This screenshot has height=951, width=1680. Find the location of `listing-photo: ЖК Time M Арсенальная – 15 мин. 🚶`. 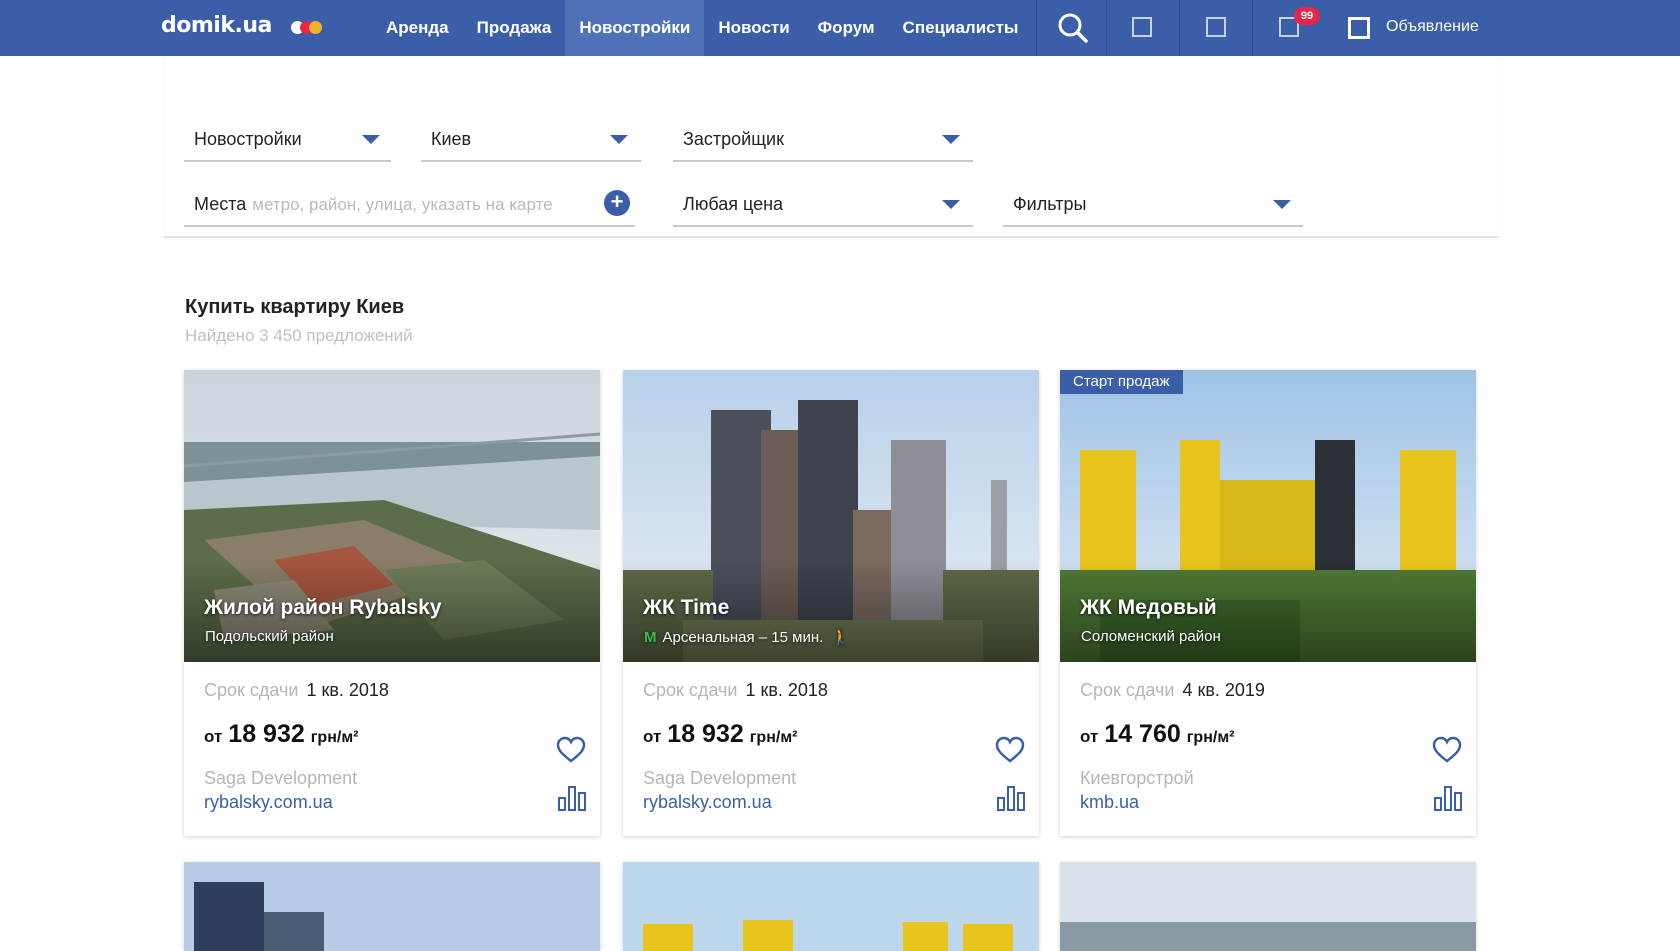

listing-photo: ЖК Time M Арсенальная – 15 мин. 🚶 is located at coordinates (831, 516).